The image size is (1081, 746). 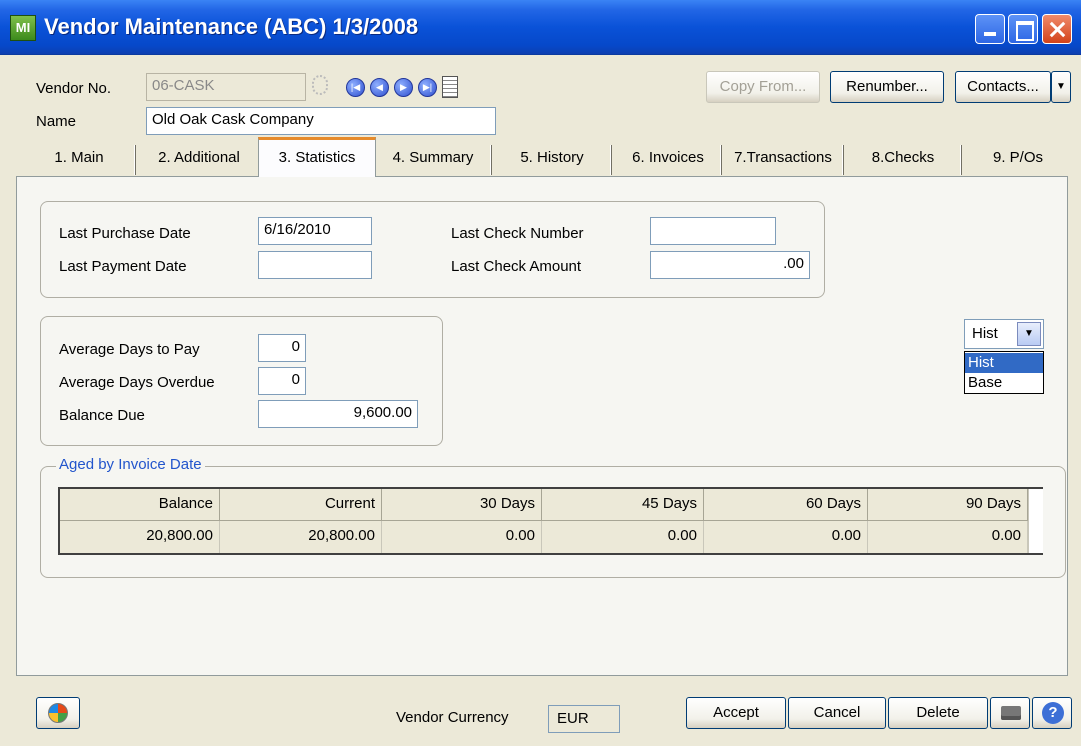 I want to click on question-icon: ?, so click(x=1053, y=713).